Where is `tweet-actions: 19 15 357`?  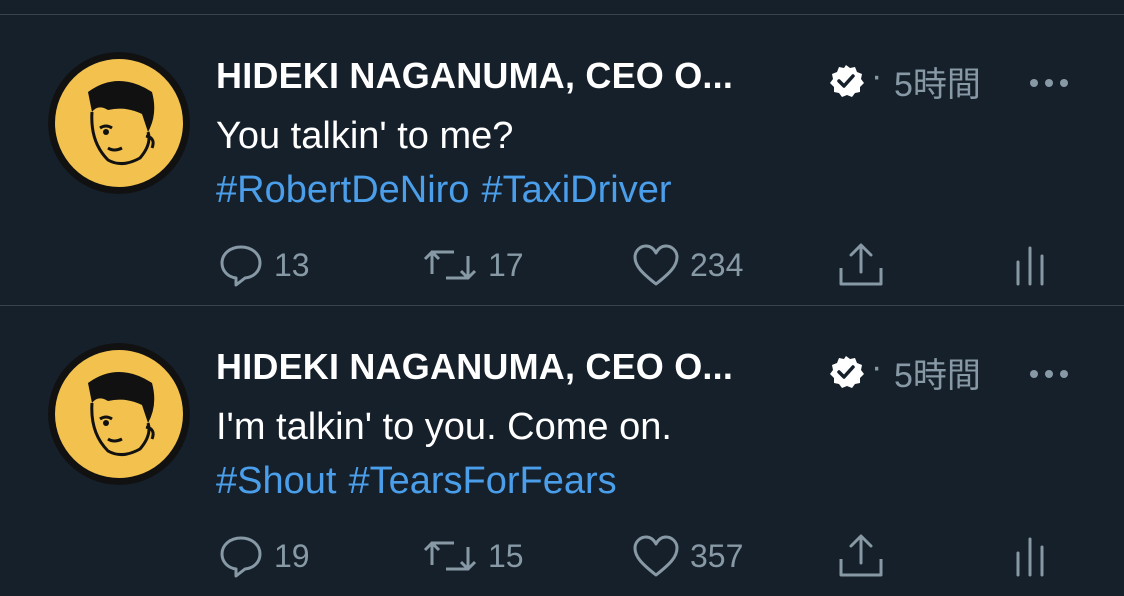
tweet-actions: 19 15 357 is located at coordinates (562, 556).